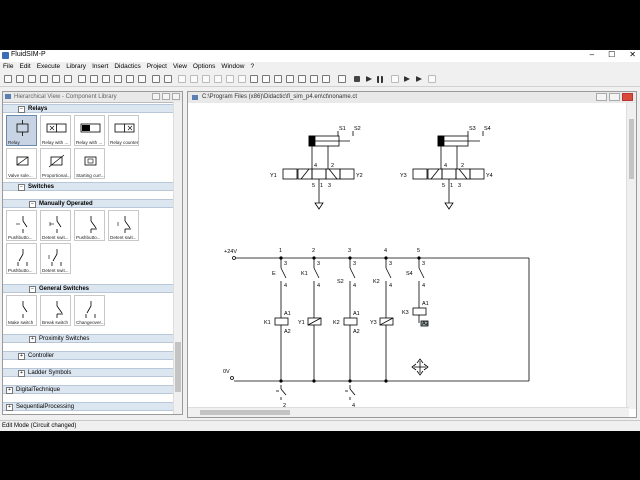 The width and height of the screenshot is (640, 480). Describe the element at coordinates (130, 79) in the screenshot. I see `paste-icon` at that location.